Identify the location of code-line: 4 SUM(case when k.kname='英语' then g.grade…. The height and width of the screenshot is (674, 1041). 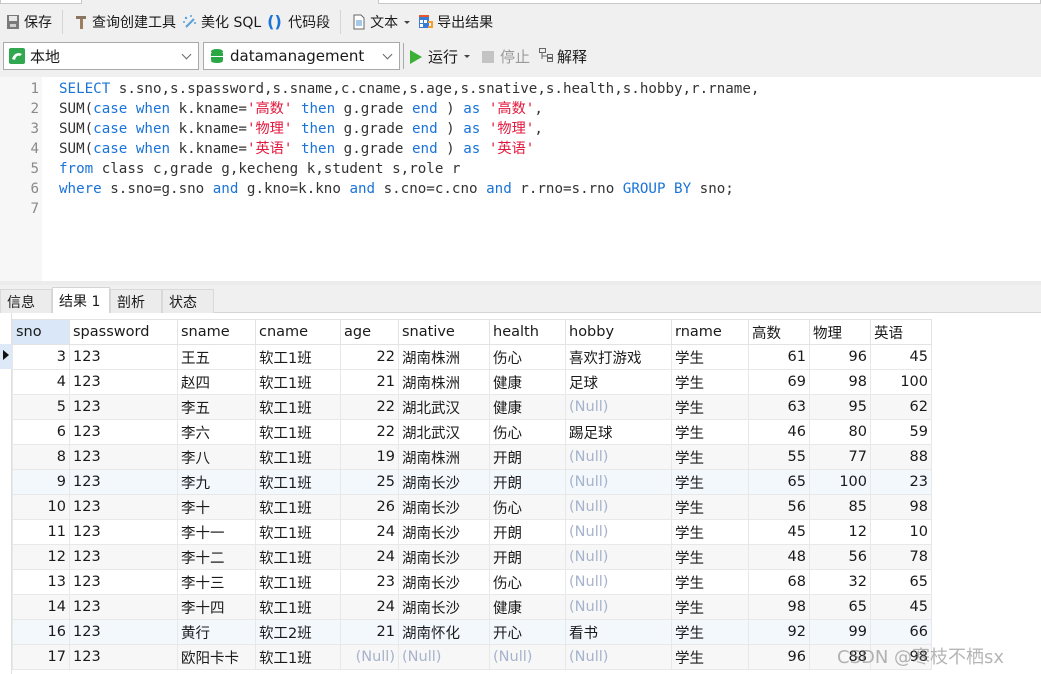
(379, 149).